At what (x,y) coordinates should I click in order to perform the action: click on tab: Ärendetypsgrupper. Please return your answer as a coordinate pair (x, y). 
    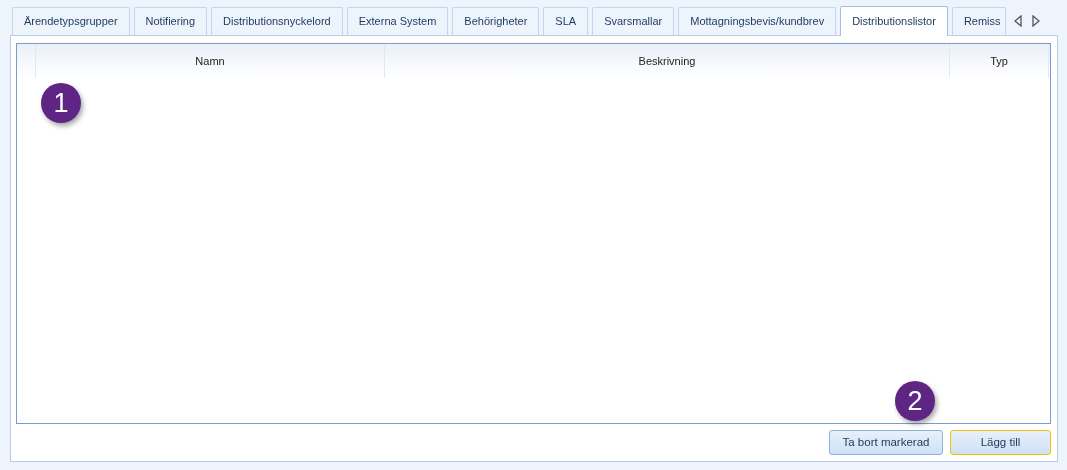
    Looking at the image, I should click on (71, 21).